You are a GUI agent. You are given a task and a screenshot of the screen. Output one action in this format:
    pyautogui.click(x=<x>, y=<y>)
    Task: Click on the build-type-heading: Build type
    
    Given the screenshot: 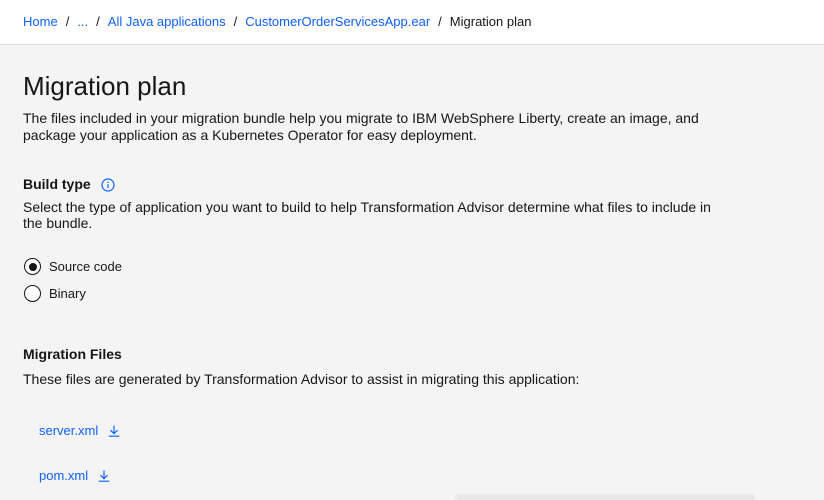 What is the action you would take?
    pyautogui.click(x=69, y=184)
    